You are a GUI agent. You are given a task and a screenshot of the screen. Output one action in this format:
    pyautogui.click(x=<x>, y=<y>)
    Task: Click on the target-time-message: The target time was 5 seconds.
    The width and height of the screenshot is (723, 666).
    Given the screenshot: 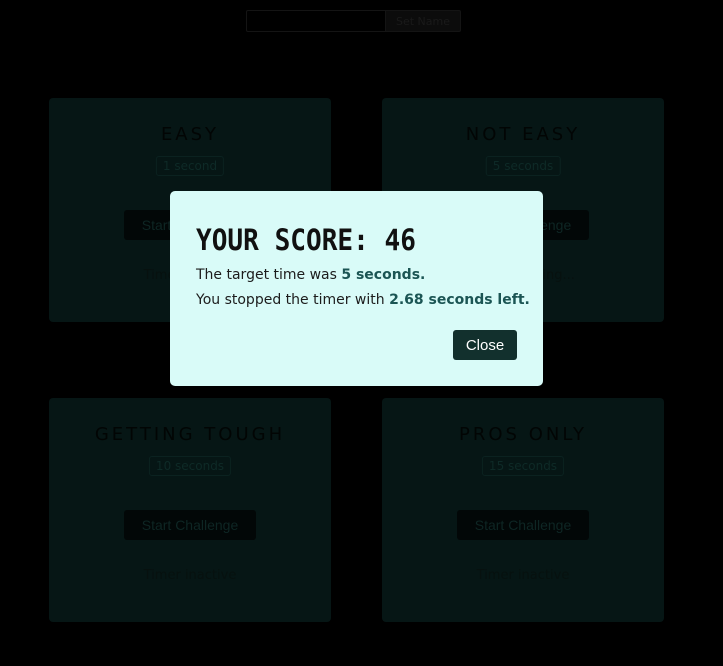 What is the action you would take?
    pyautogui.click(x=310, y=275)
    